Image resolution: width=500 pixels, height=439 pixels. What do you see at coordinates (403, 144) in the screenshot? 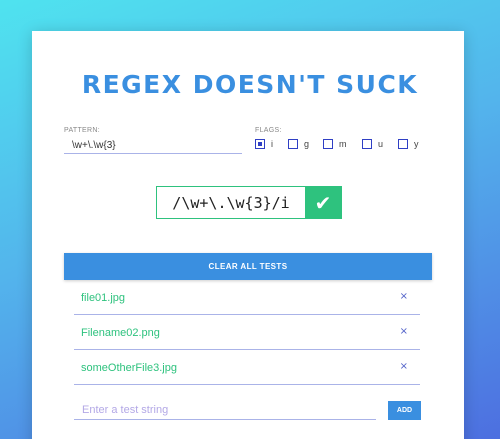
I see `flag-y-checkbox` at bounding box center [403, 144].